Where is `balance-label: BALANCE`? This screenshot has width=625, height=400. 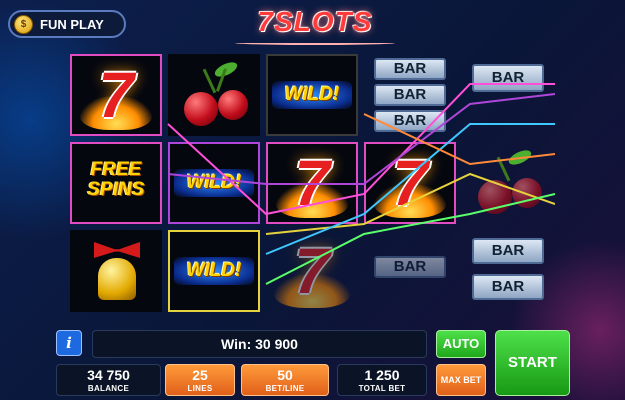 balance-label: BALANCE is located at coordinates (108, 388).